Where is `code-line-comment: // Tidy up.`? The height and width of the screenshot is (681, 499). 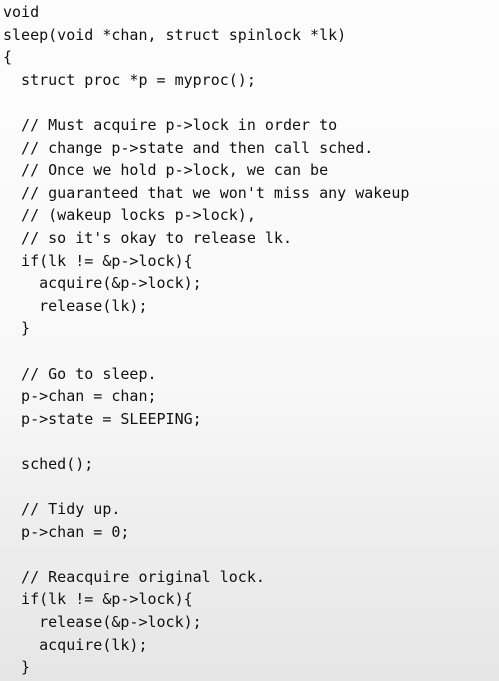 code-line-comment: // Tidy up. is located at coordinates (62, 509).